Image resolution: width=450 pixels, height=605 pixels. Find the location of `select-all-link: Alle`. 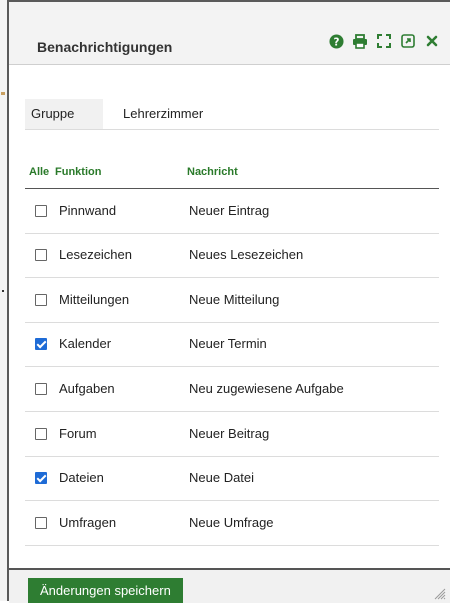

select-all-link: Alle is located at coordinates (39, 172).